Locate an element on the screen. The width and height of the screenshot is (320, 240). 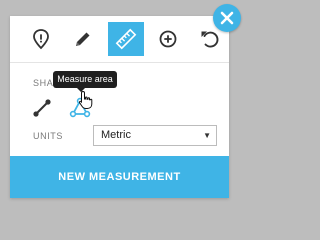
units-select: Metric ▼ is located at coordinates (155, 135).